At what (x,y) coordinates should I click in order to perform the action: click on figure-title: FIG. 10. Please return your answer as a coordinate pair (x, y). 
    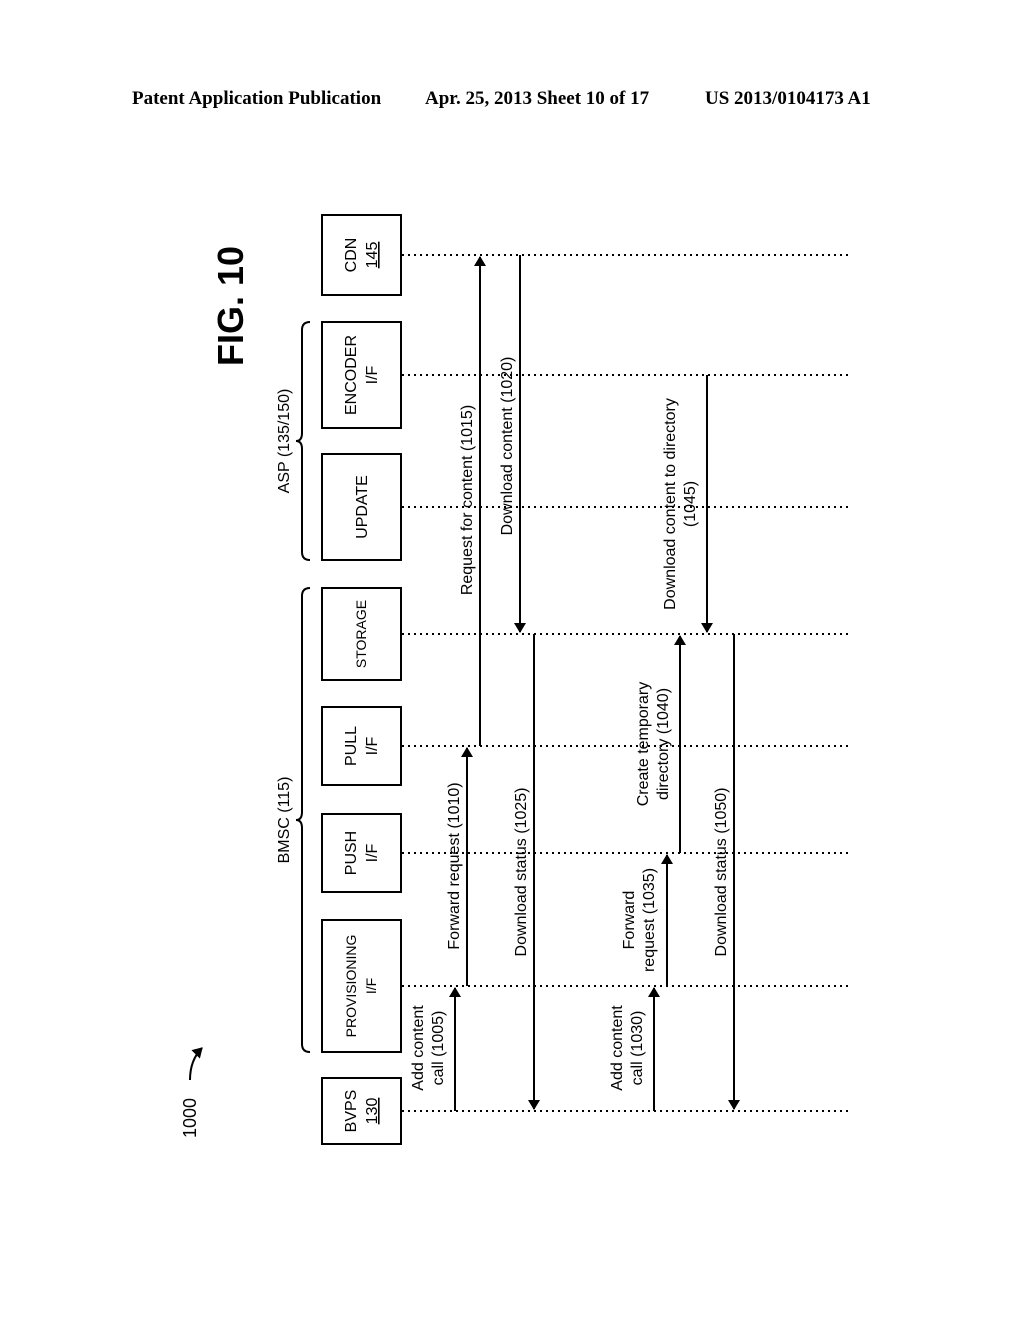
    Looking at the image, I should click on (230, 306).